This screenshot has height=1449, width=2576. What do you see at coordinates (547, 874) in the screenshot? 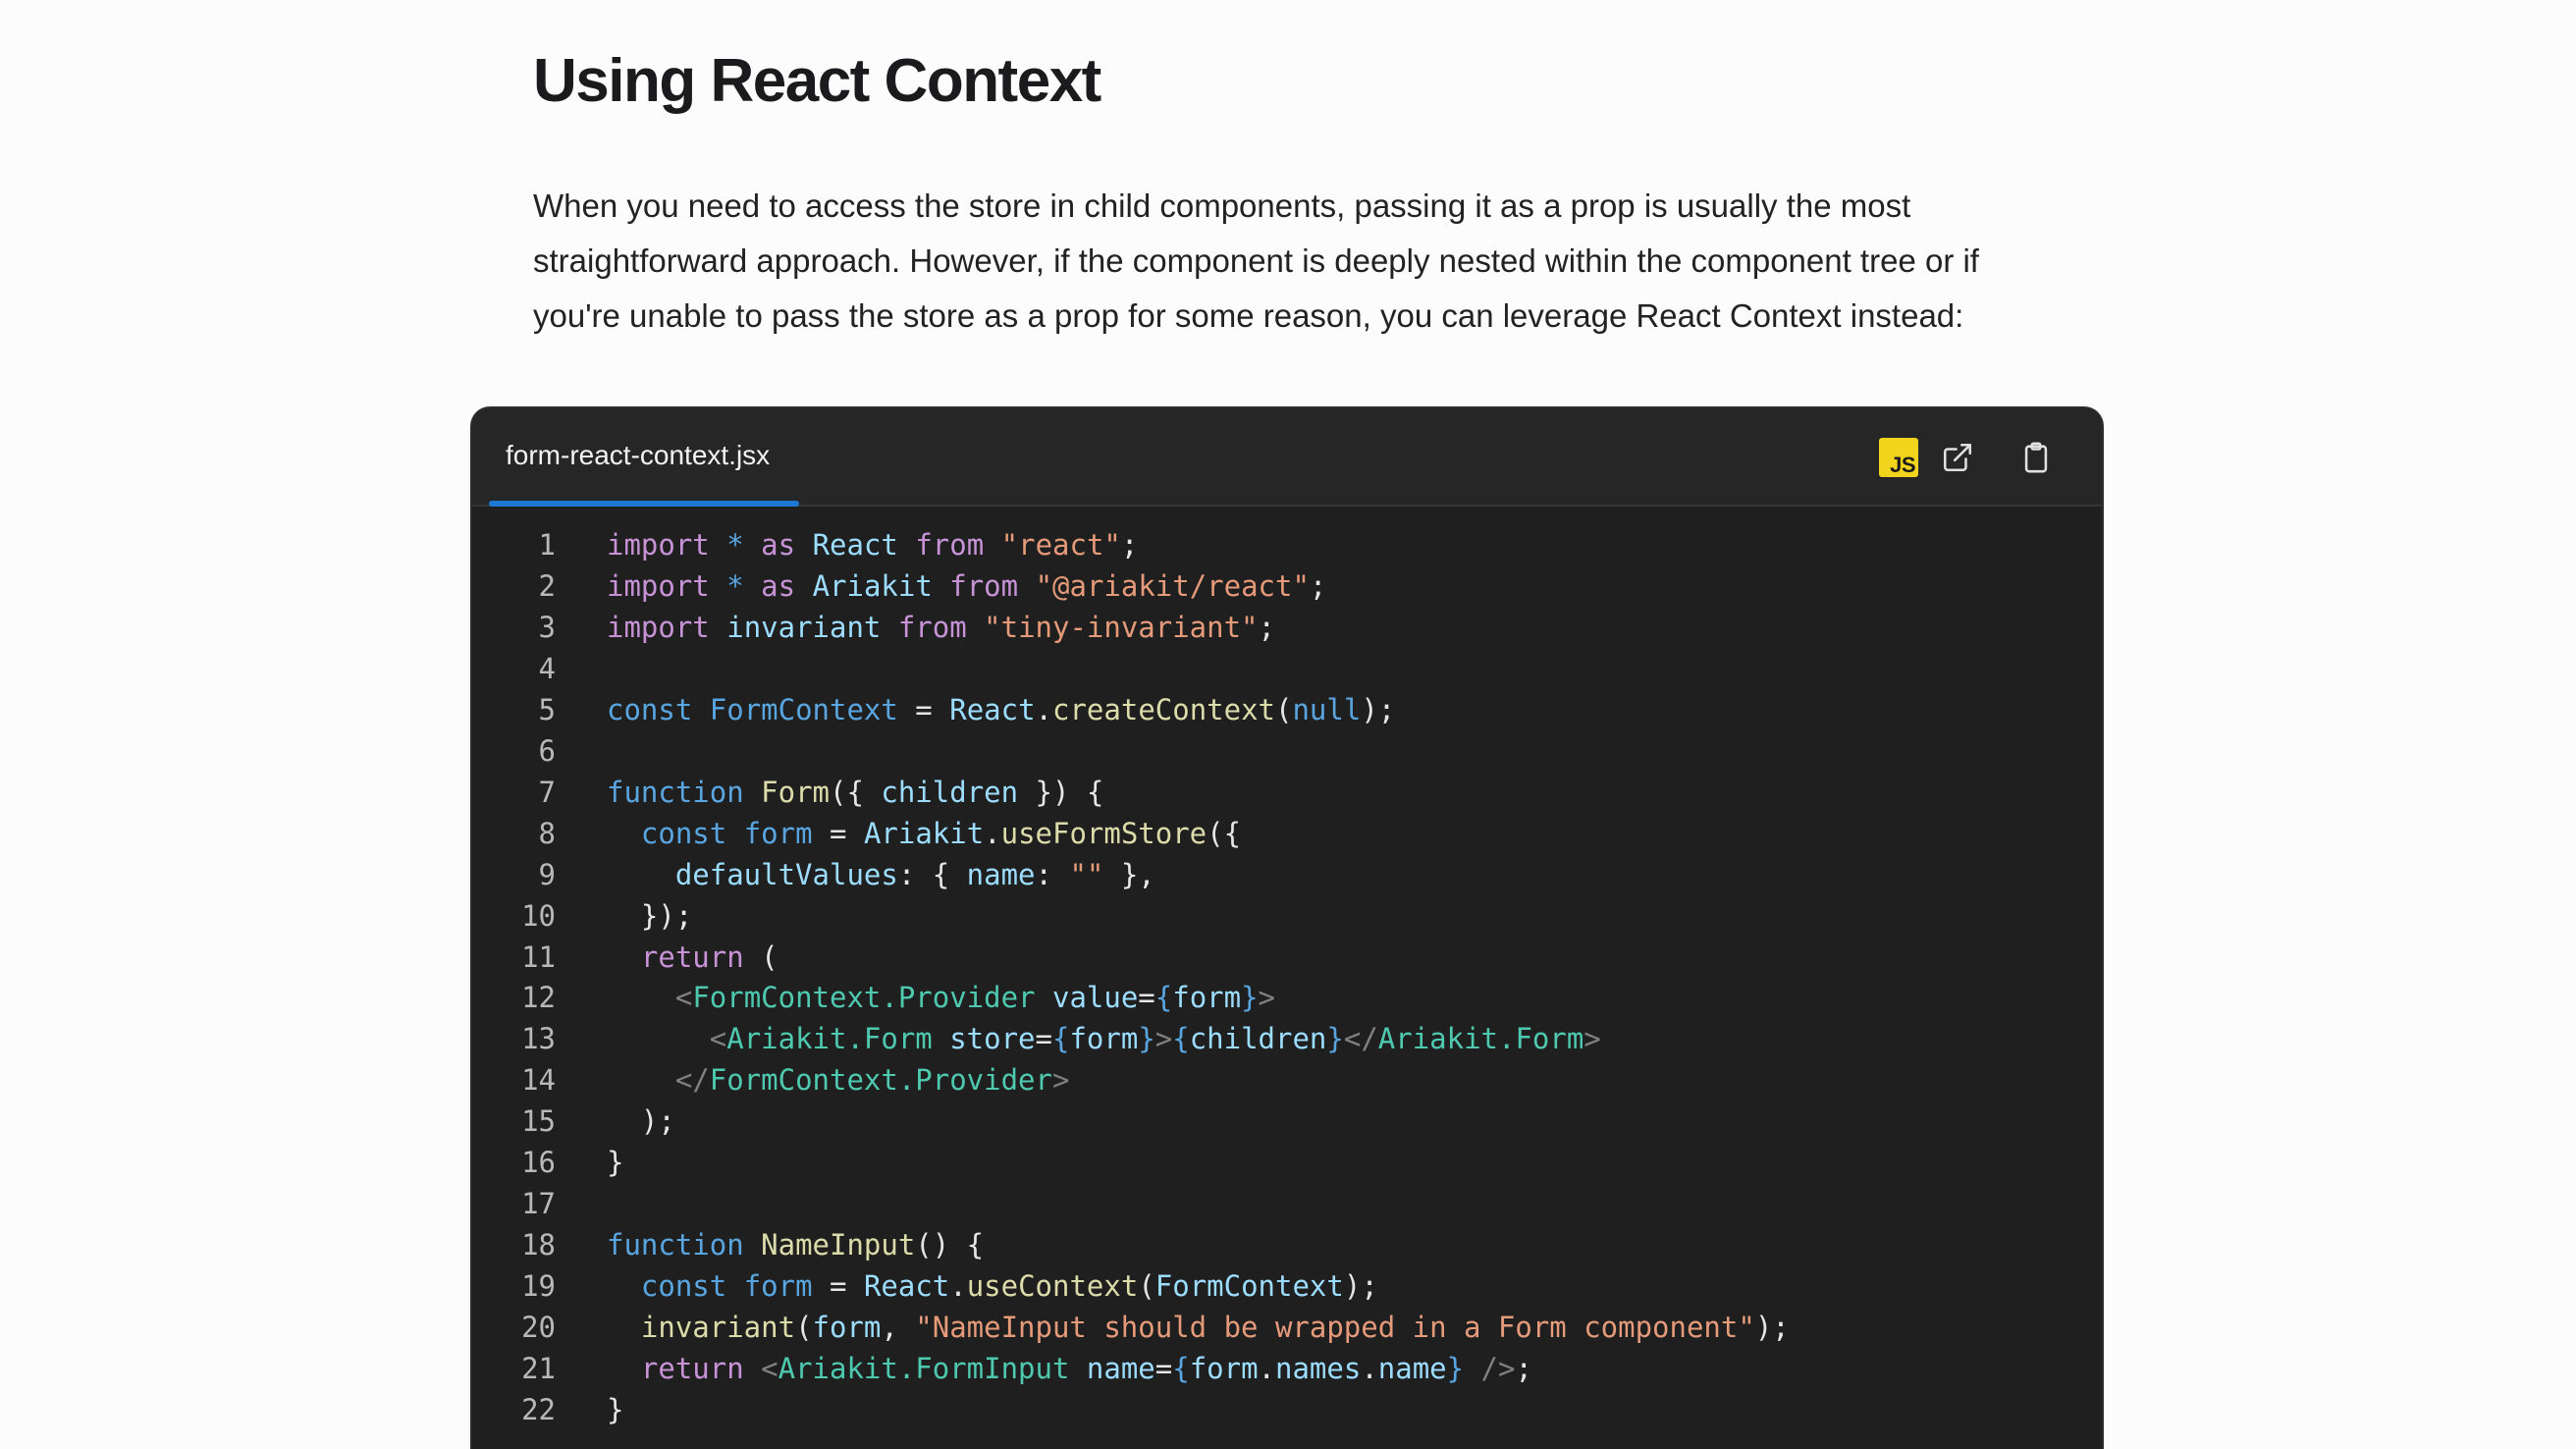
I see `line-number: 9` at bounding box center [547, 874].